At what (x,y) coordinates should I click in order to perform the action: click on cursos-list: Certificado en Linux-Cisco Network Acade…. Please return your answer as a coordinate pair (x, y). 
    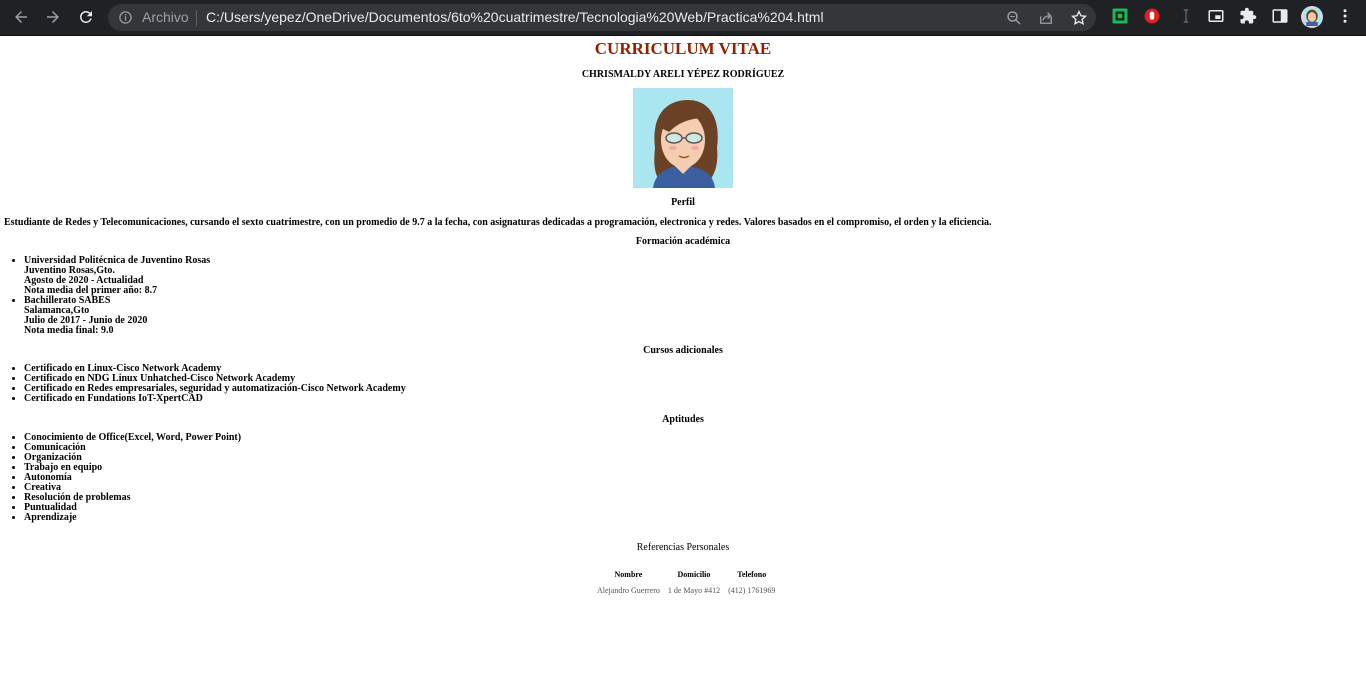
    Looking at the image, I should click on (215, 384).